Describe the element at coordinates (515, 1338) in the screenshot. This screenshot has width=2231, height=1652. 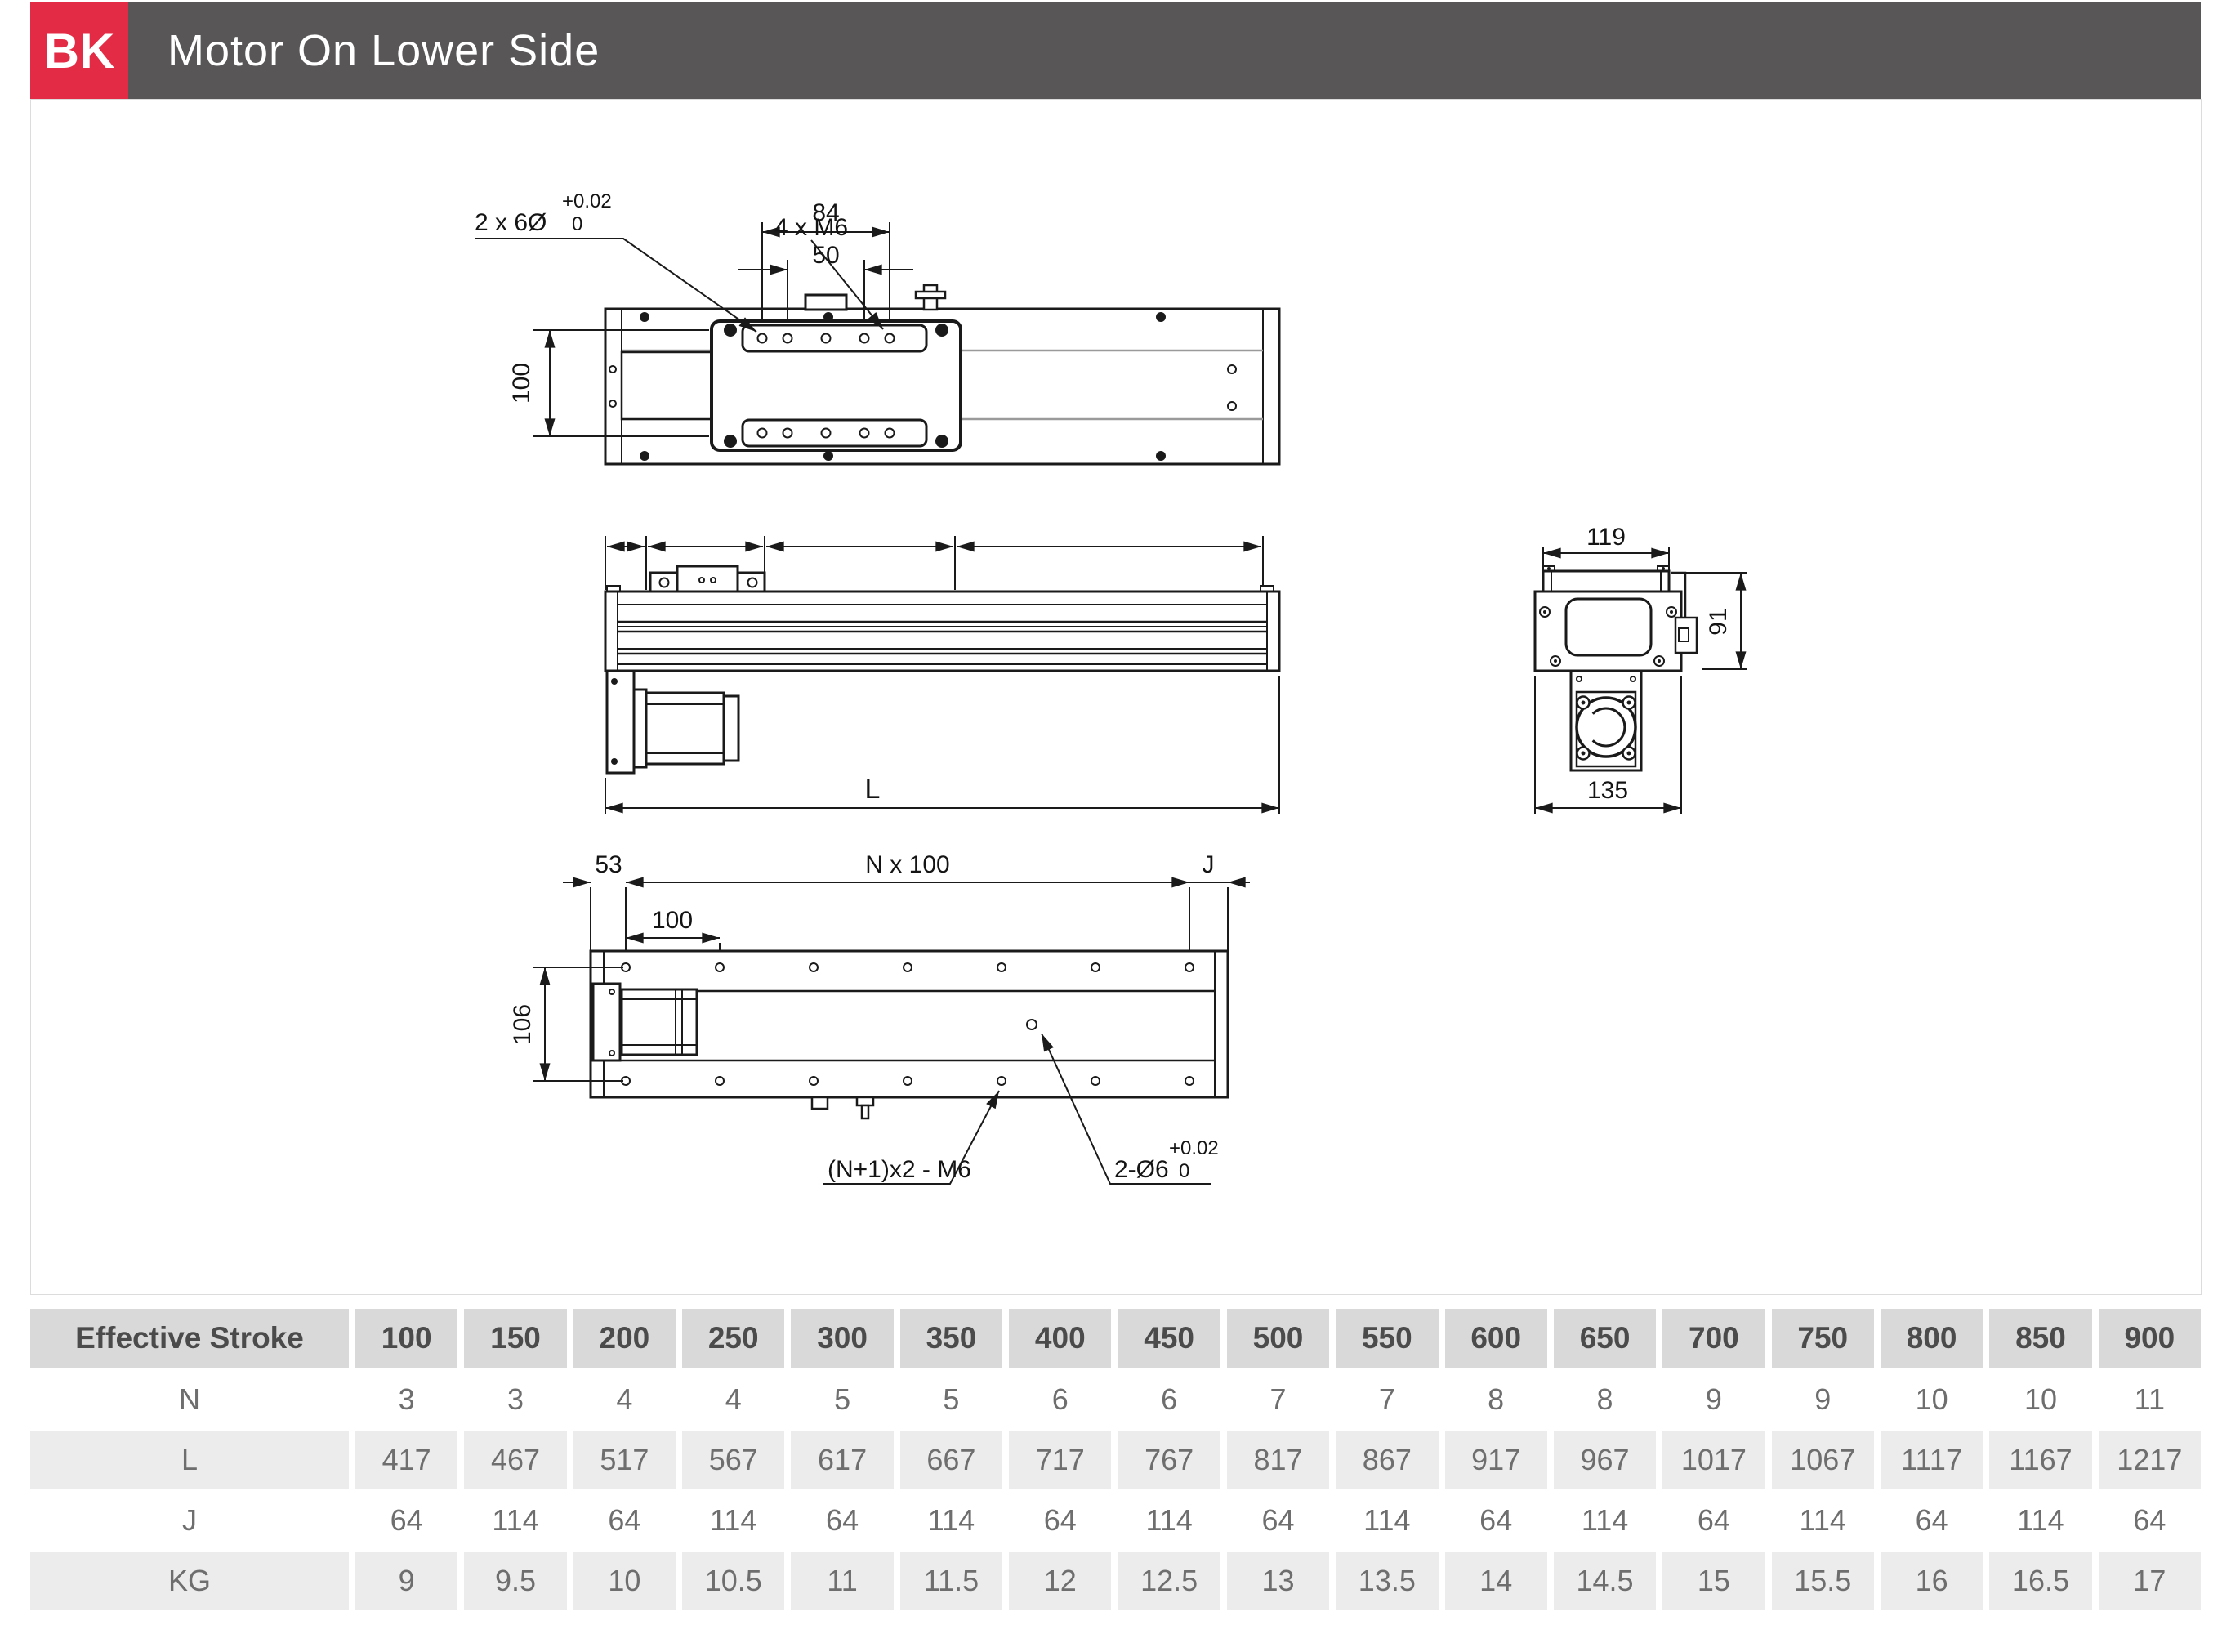
I see `table-header-cell: 150` at that location.